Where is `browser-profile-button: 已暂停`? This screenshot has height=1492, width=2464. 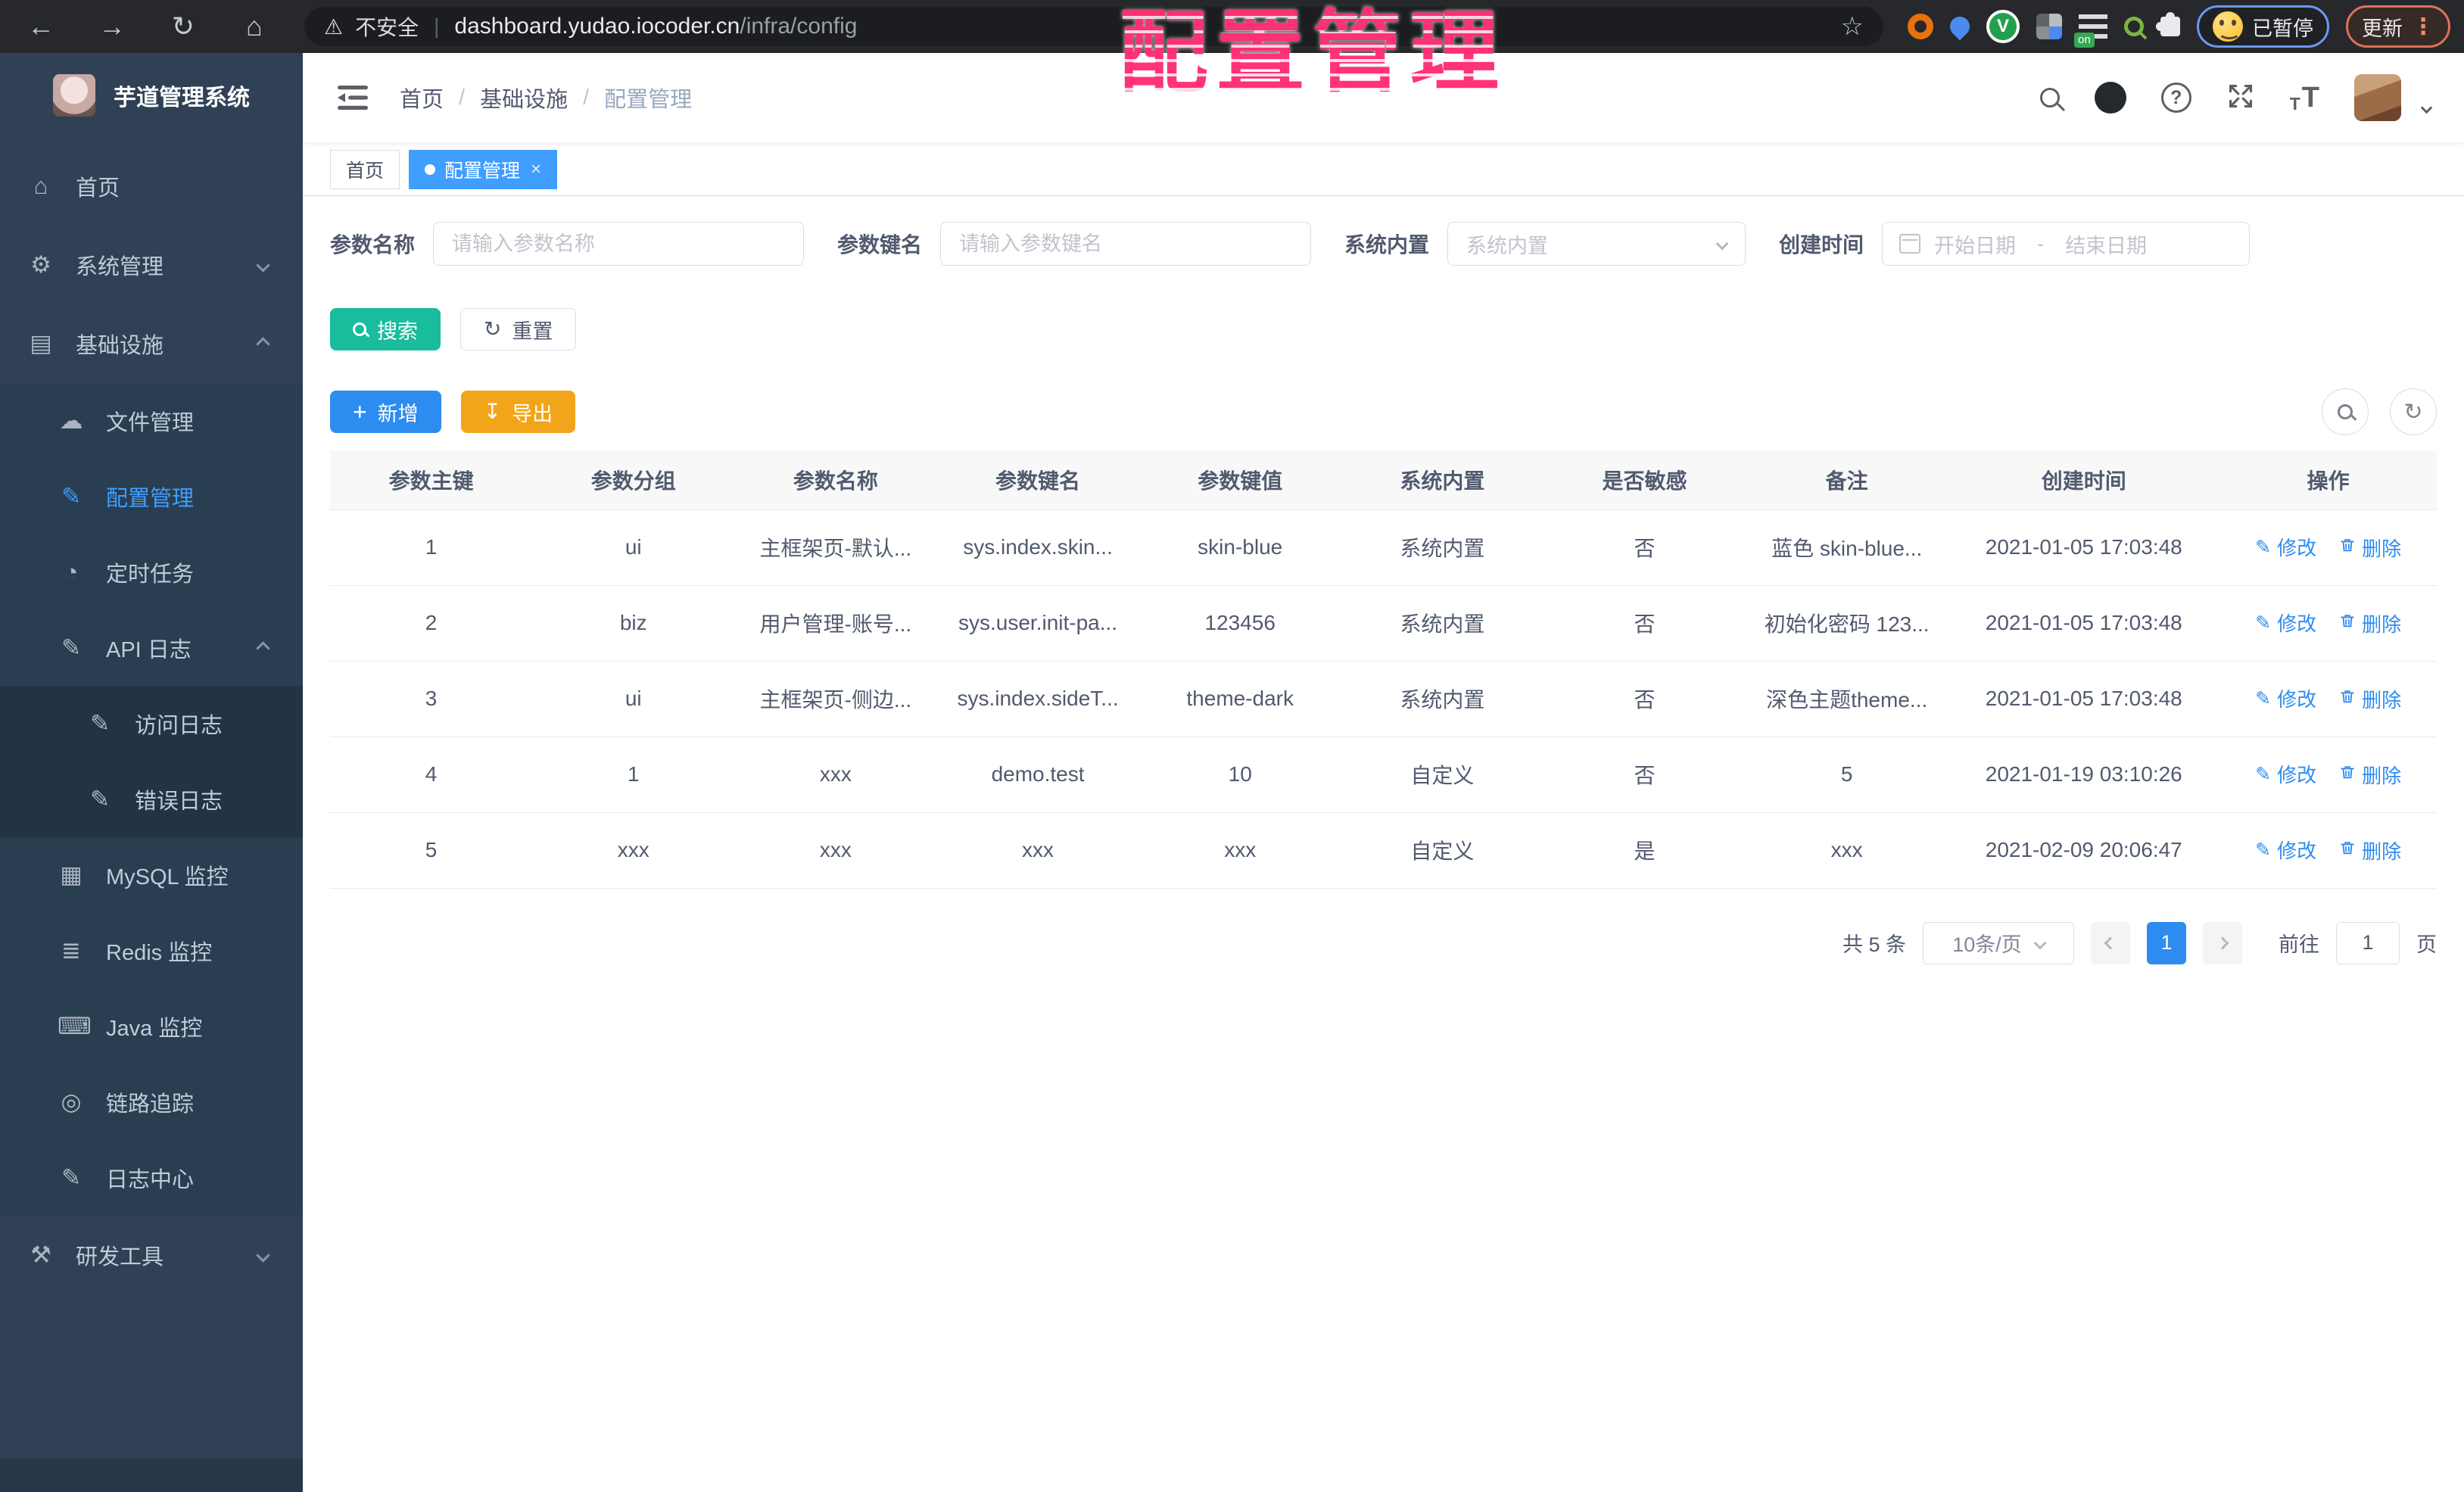
browser-profile-button: 已暂停 is located at coordinates (2263, 26).